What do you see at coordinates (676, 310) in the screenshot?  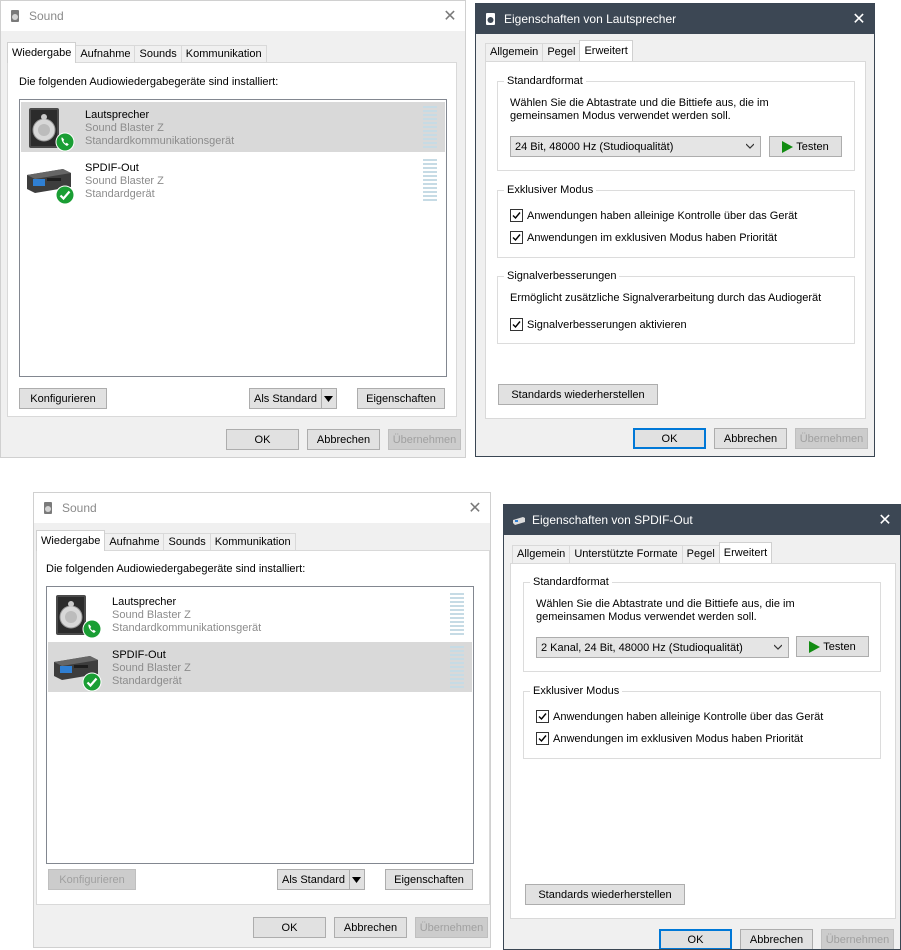 I see `enhancements-group` at bounding box center [676, 310].